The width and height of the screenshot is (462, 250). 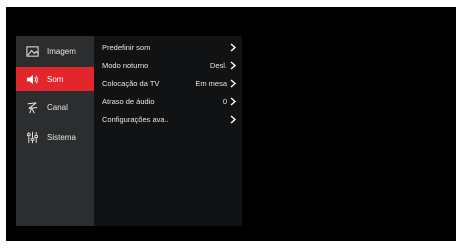 I want to click on sidebar-item-label: Imagem, so click(x=61, y=51).